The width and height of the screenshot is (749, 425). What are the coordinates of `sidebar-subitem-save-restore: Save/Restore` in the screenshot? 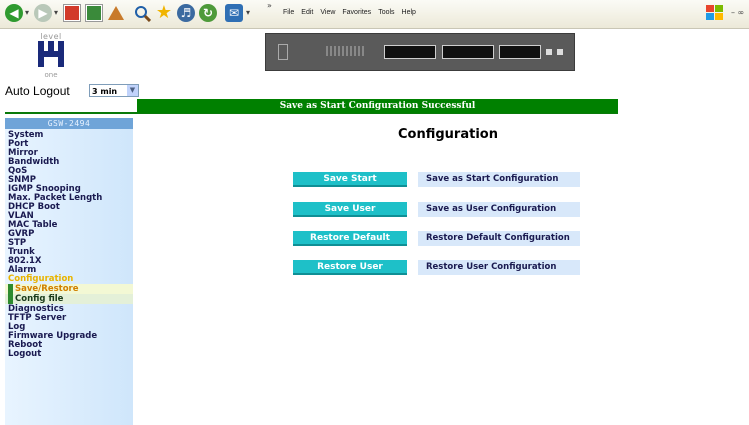 It's located at (69, 289).